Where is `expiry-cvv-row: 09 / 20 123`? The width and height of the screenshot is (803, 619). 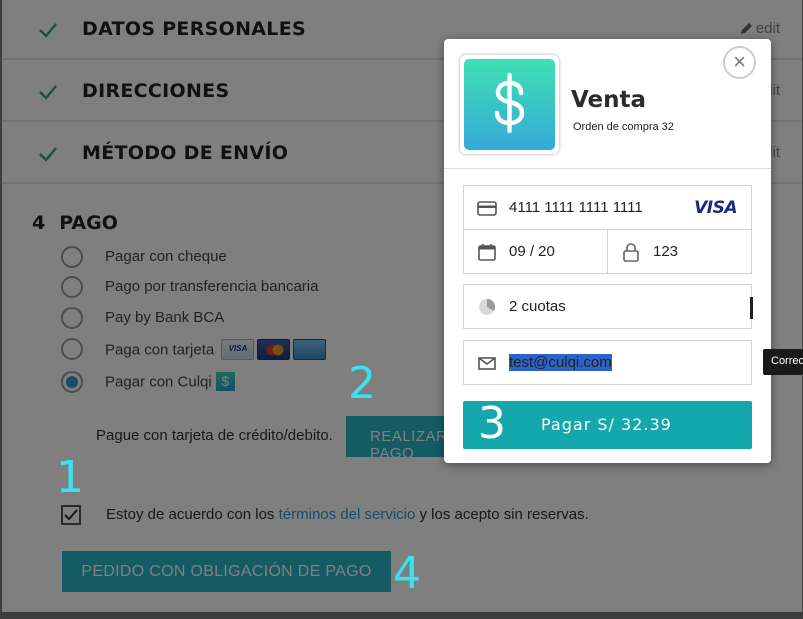 expiry-cvv-row: 09 / 20 123 is located at coordinates (607, 251).